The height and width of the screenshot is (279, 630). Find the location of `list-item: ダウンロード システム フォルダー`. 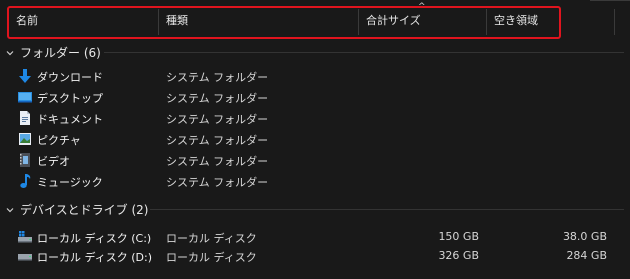

list-item: ダウンロード システム フォルダー is located at coordinates (315, 76).